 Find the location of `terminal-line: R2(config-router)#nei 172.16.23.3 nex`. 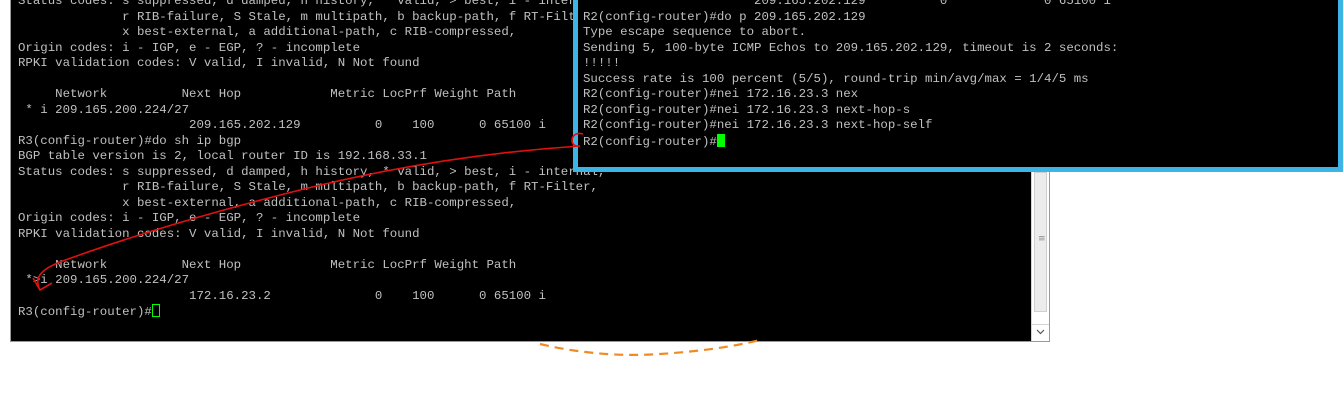

terminal-line: R2(config-router)#nei 172.16.23.3 nex is located at coordinates (721, 94).